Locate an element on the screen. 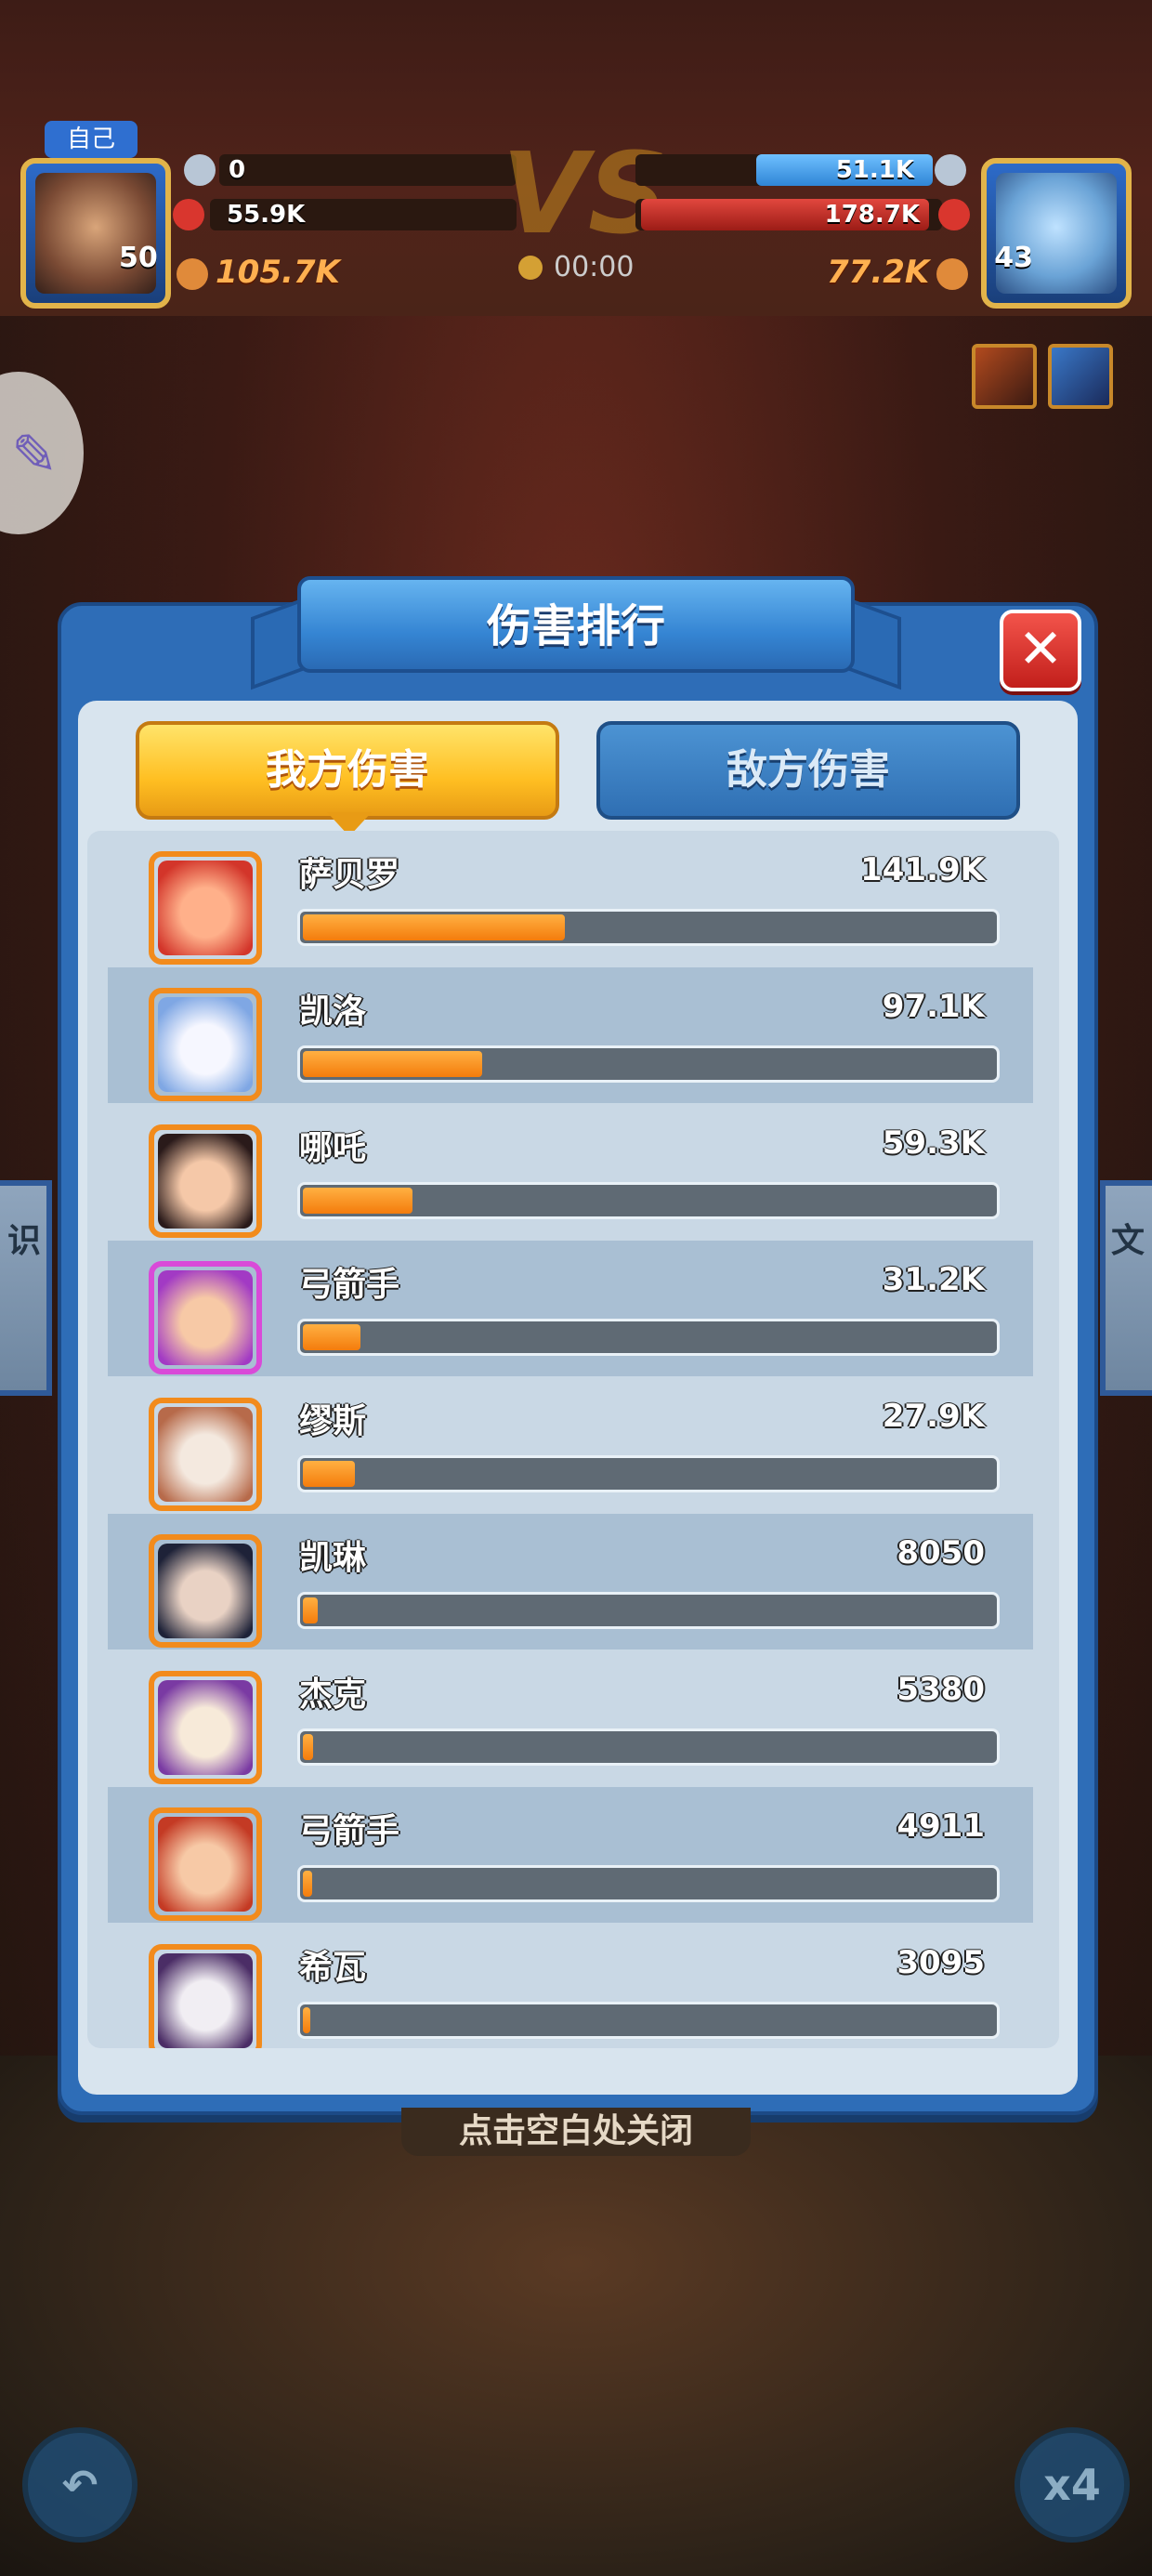 The height and width of the screenshot is (2576, 1152). player-tower-bar: 0 is located at coordinates (368, 170).